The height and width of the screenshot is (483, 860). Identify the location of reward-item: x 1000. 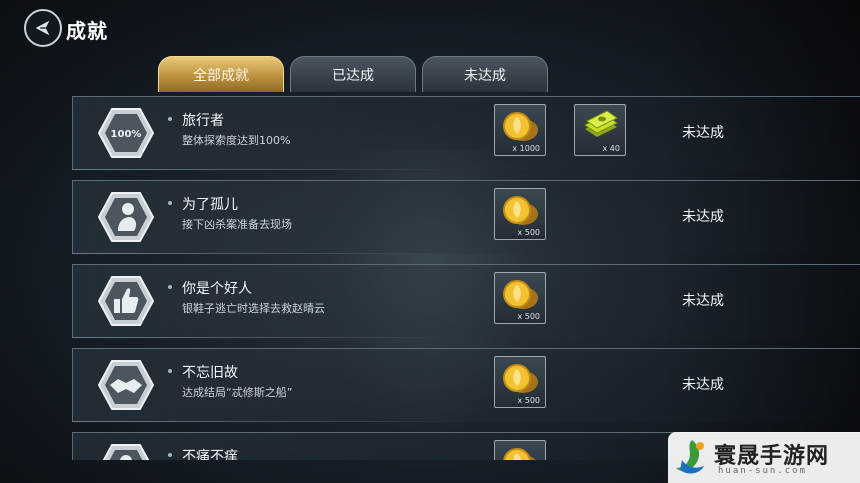
(520, 130).